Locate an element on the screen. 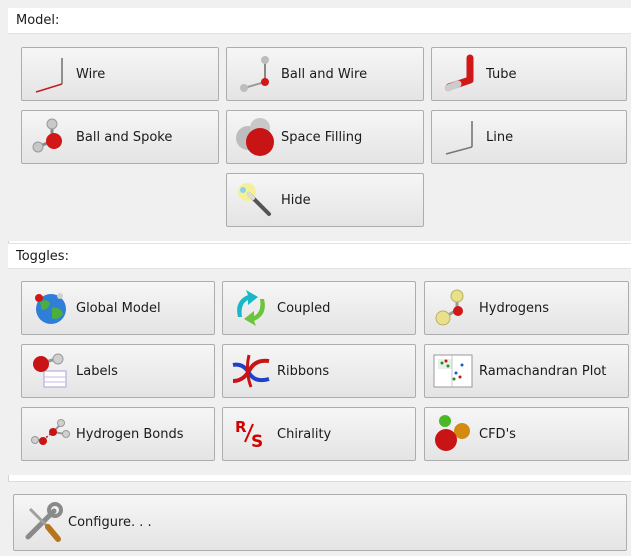  ribbons-label: Ribbons is located at coordinates (303, 371).